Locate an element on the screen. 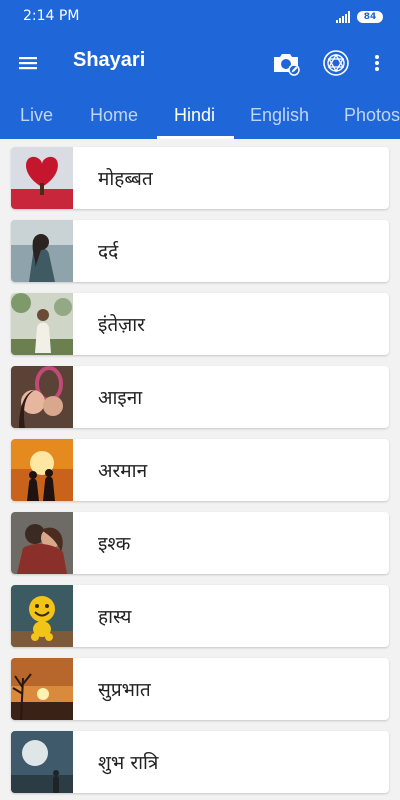 The height and width of the screenshot is (800, 400). category-label: हास्य is located at coordinates (115, 617).